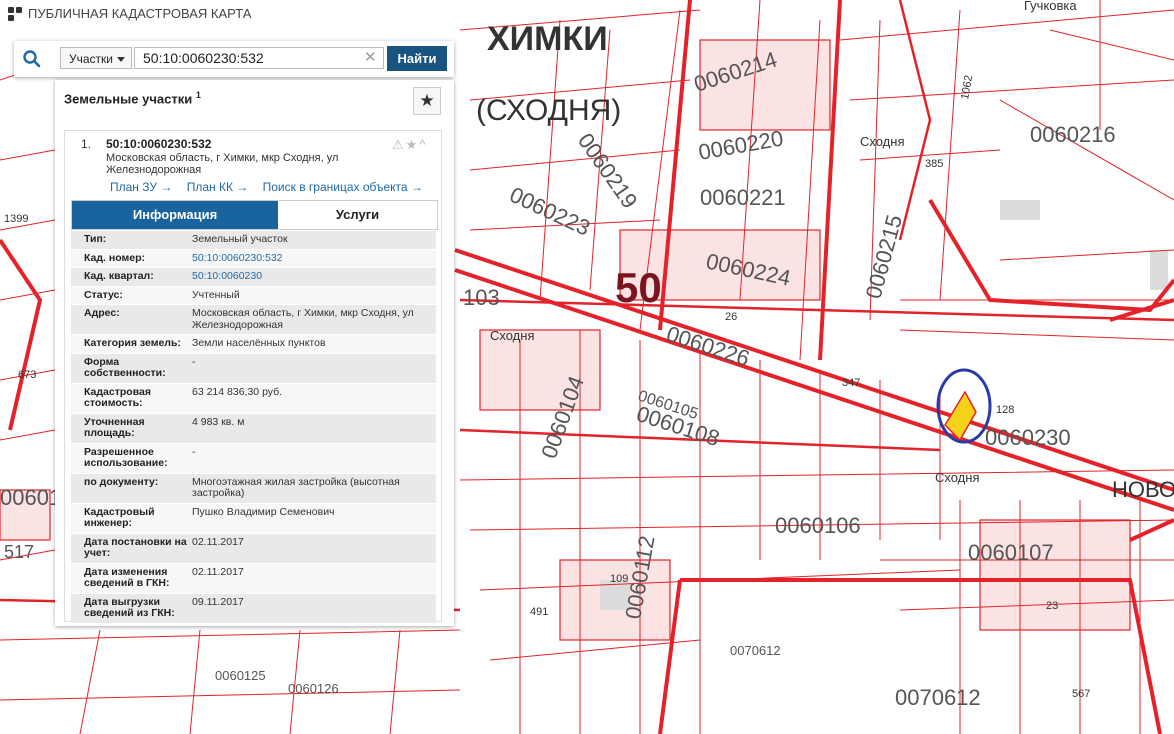 The width and height of the screenshot is (1174, 734). What do you see at coordinates (121, 481) in the screenshot?
I see `info-label: по документу:` at bounding box center [121, 481].